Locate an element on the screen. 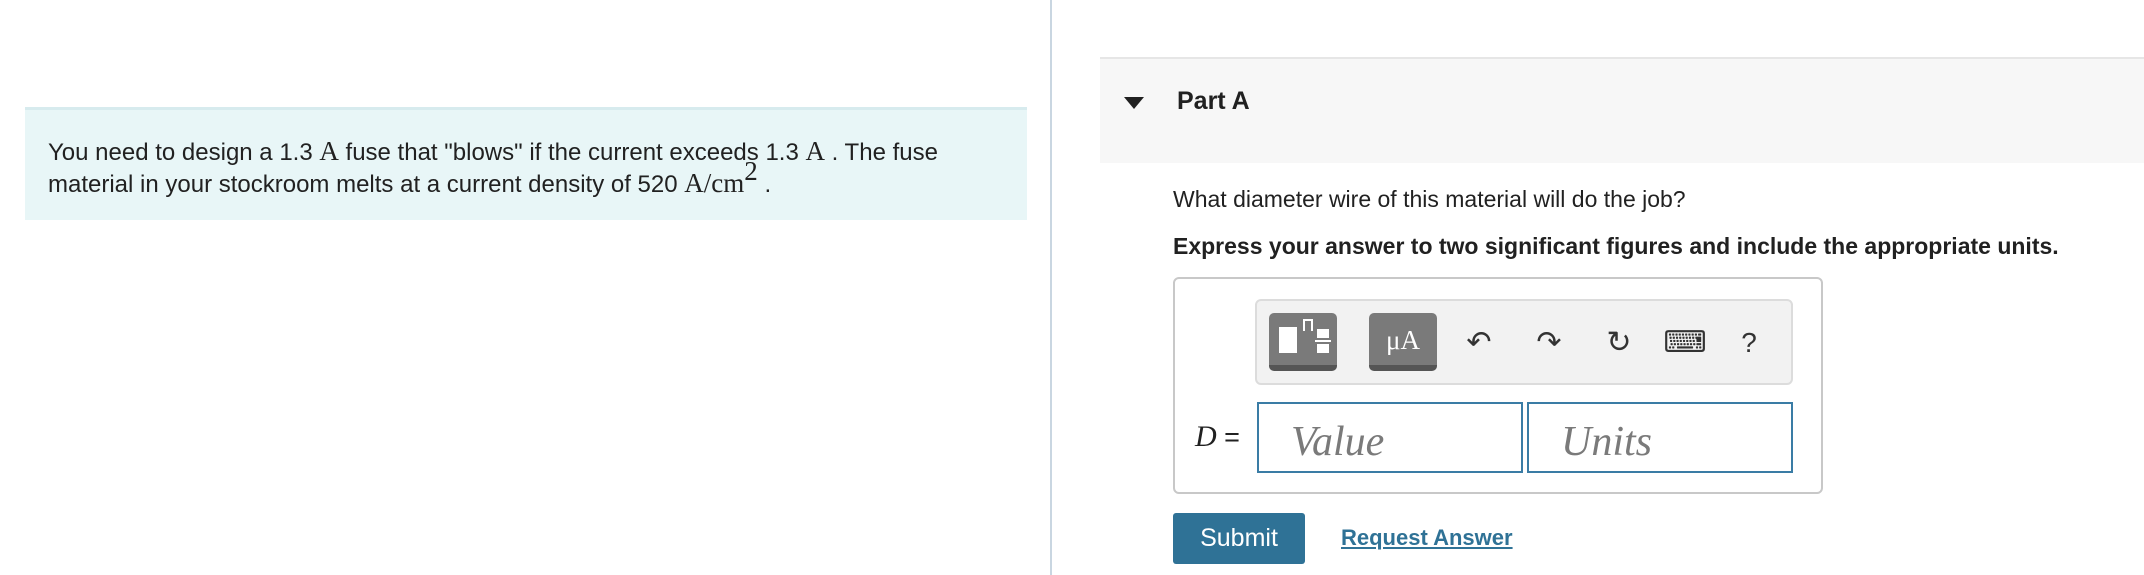 The width and height of the screenshot is (2144, 575). keyboard-icon: ⌨ is located at coordinates (1685, 343).